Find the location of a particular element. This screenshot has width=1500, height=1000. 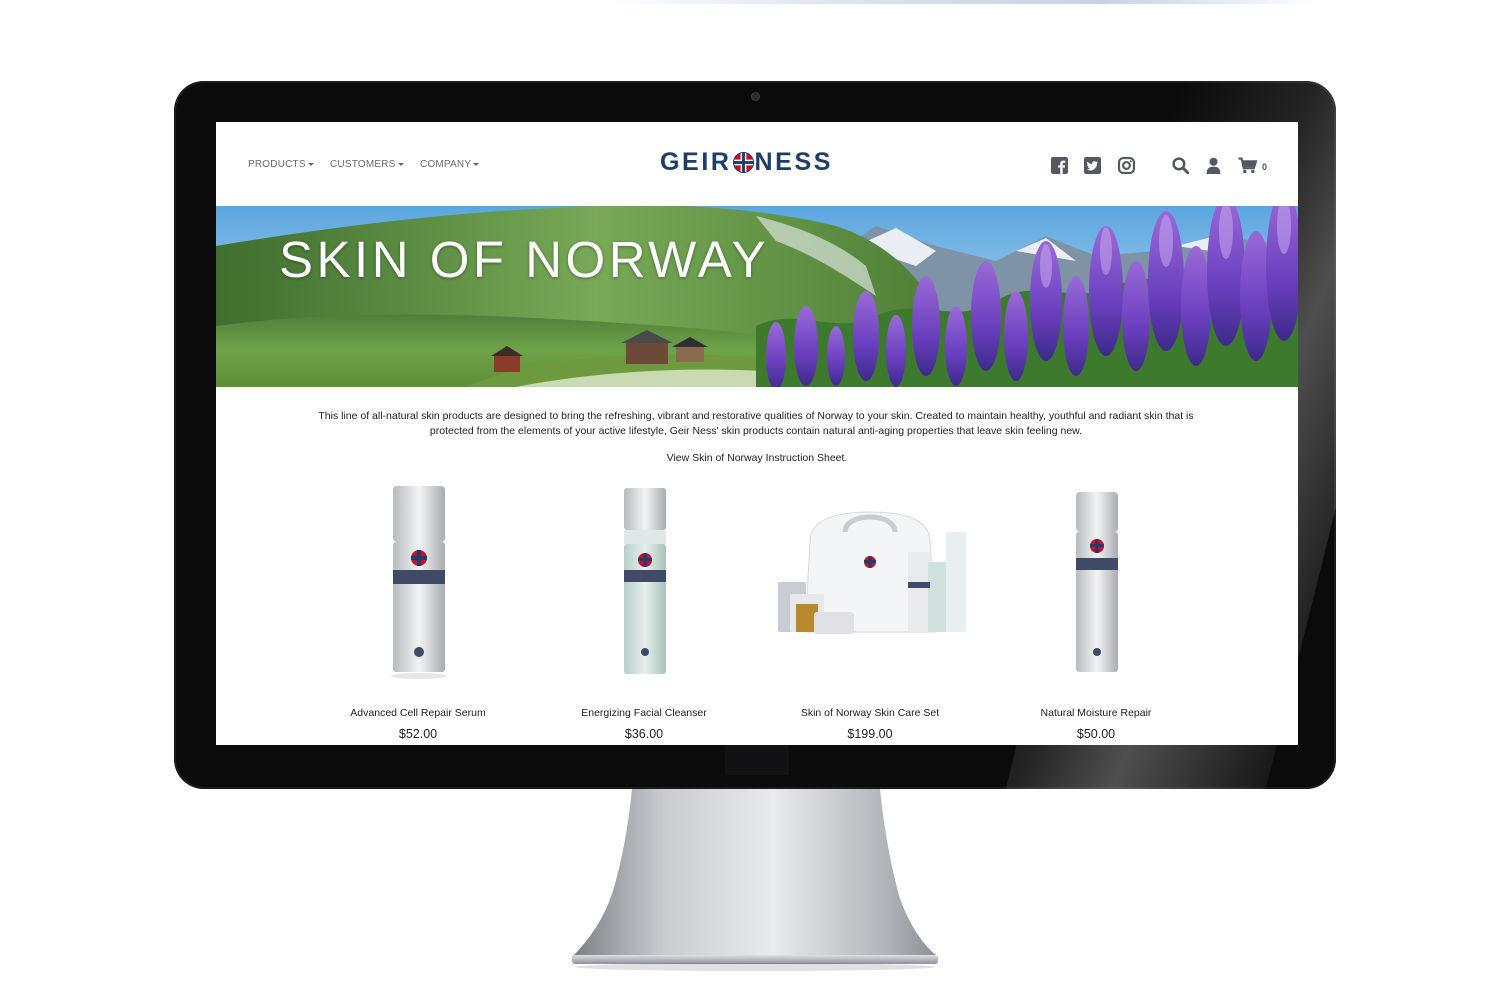

top-navigation: PRODUCTS CUSTOMERS COMPANY GEIR NESS 0 is located at coordinates (757, 164).